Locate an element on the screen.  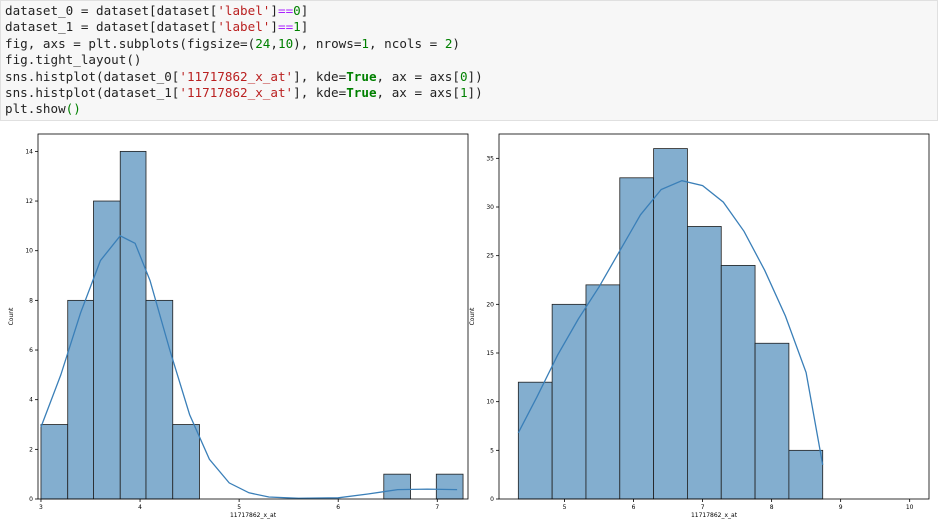
code-line: fig.tight_layout() is located at coordinates (244, 60).